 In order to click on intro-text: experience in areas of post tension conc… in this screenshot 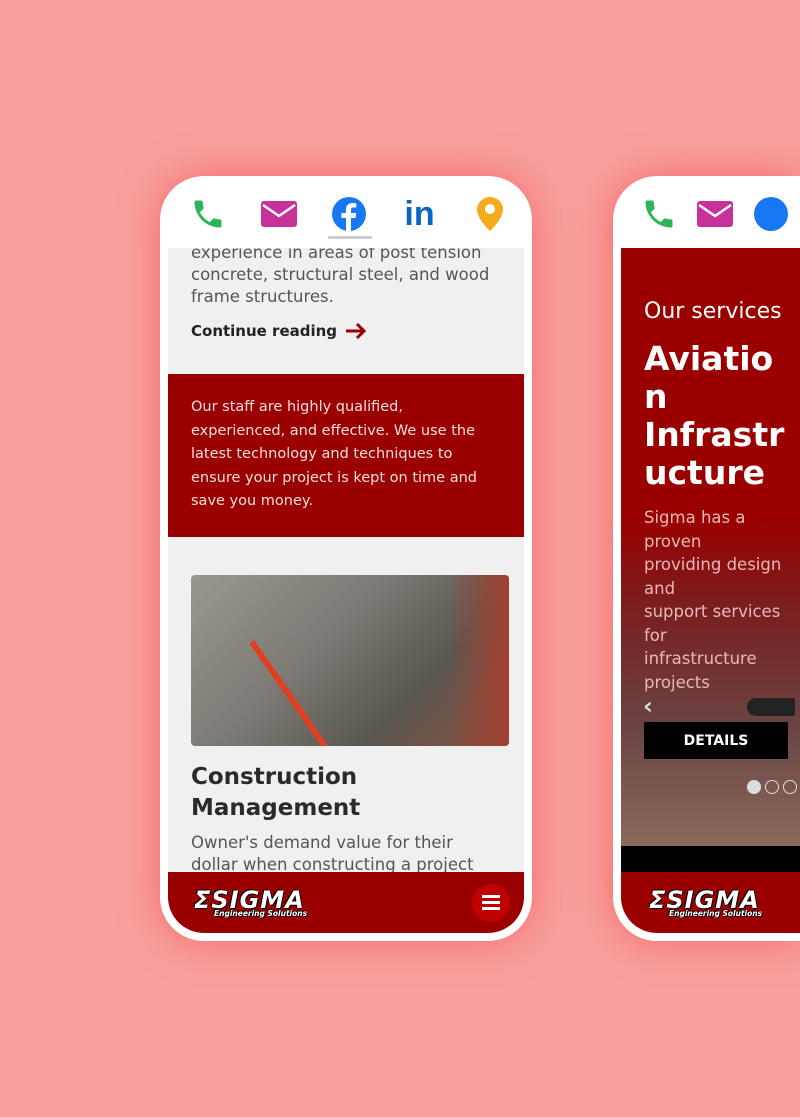, I will do `click(346, 278)`.